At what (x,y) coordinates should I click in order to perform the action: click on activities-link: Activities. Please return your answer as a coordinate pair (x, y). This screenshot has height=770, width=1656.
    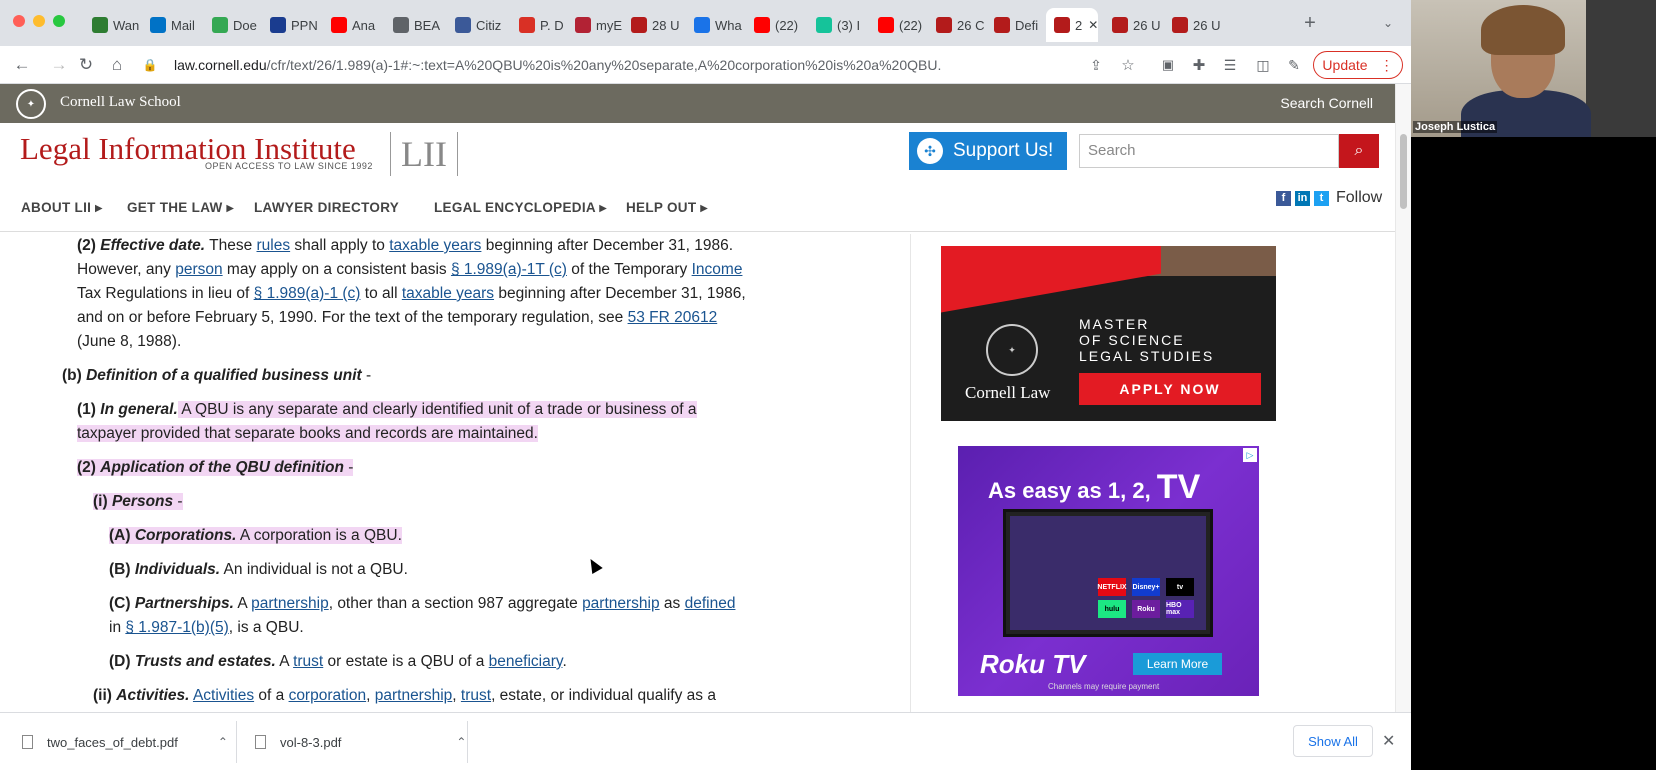
    Looking at the image, I should click on (223, 695).